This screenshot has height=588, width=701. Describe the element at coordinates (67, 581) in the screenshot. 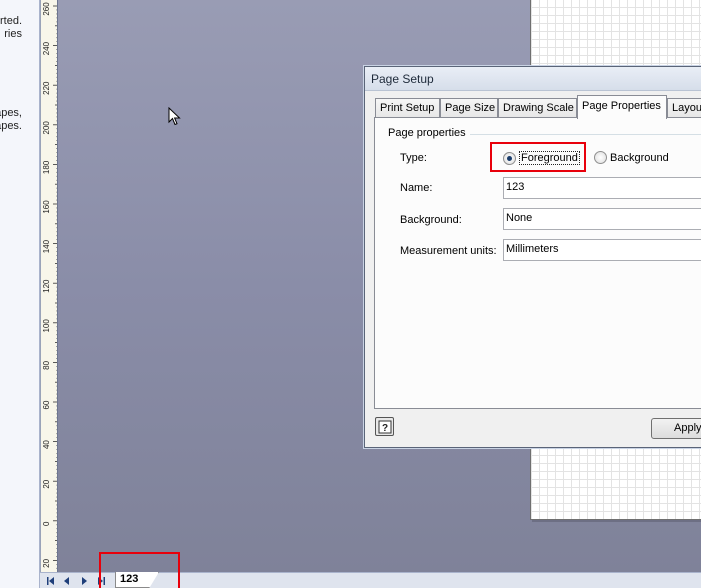

I see `prev-page-icon` at that location.